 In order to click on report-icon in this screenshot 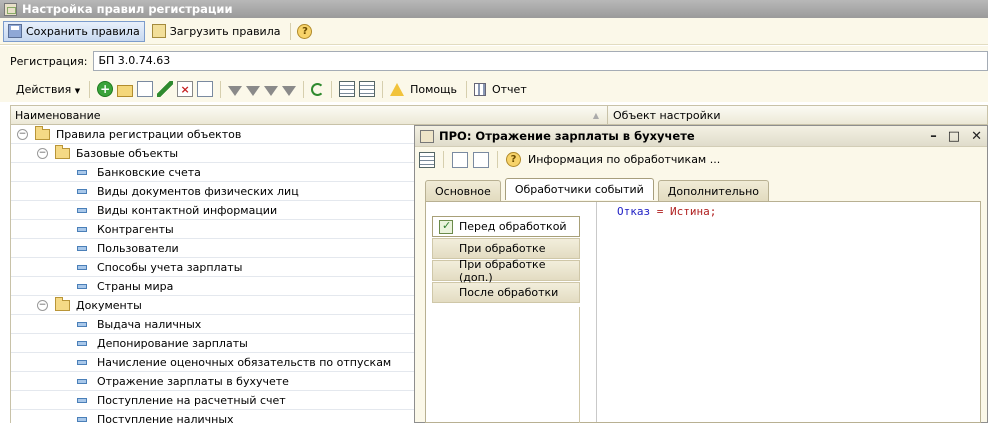, I will do `click(479, 89)`.